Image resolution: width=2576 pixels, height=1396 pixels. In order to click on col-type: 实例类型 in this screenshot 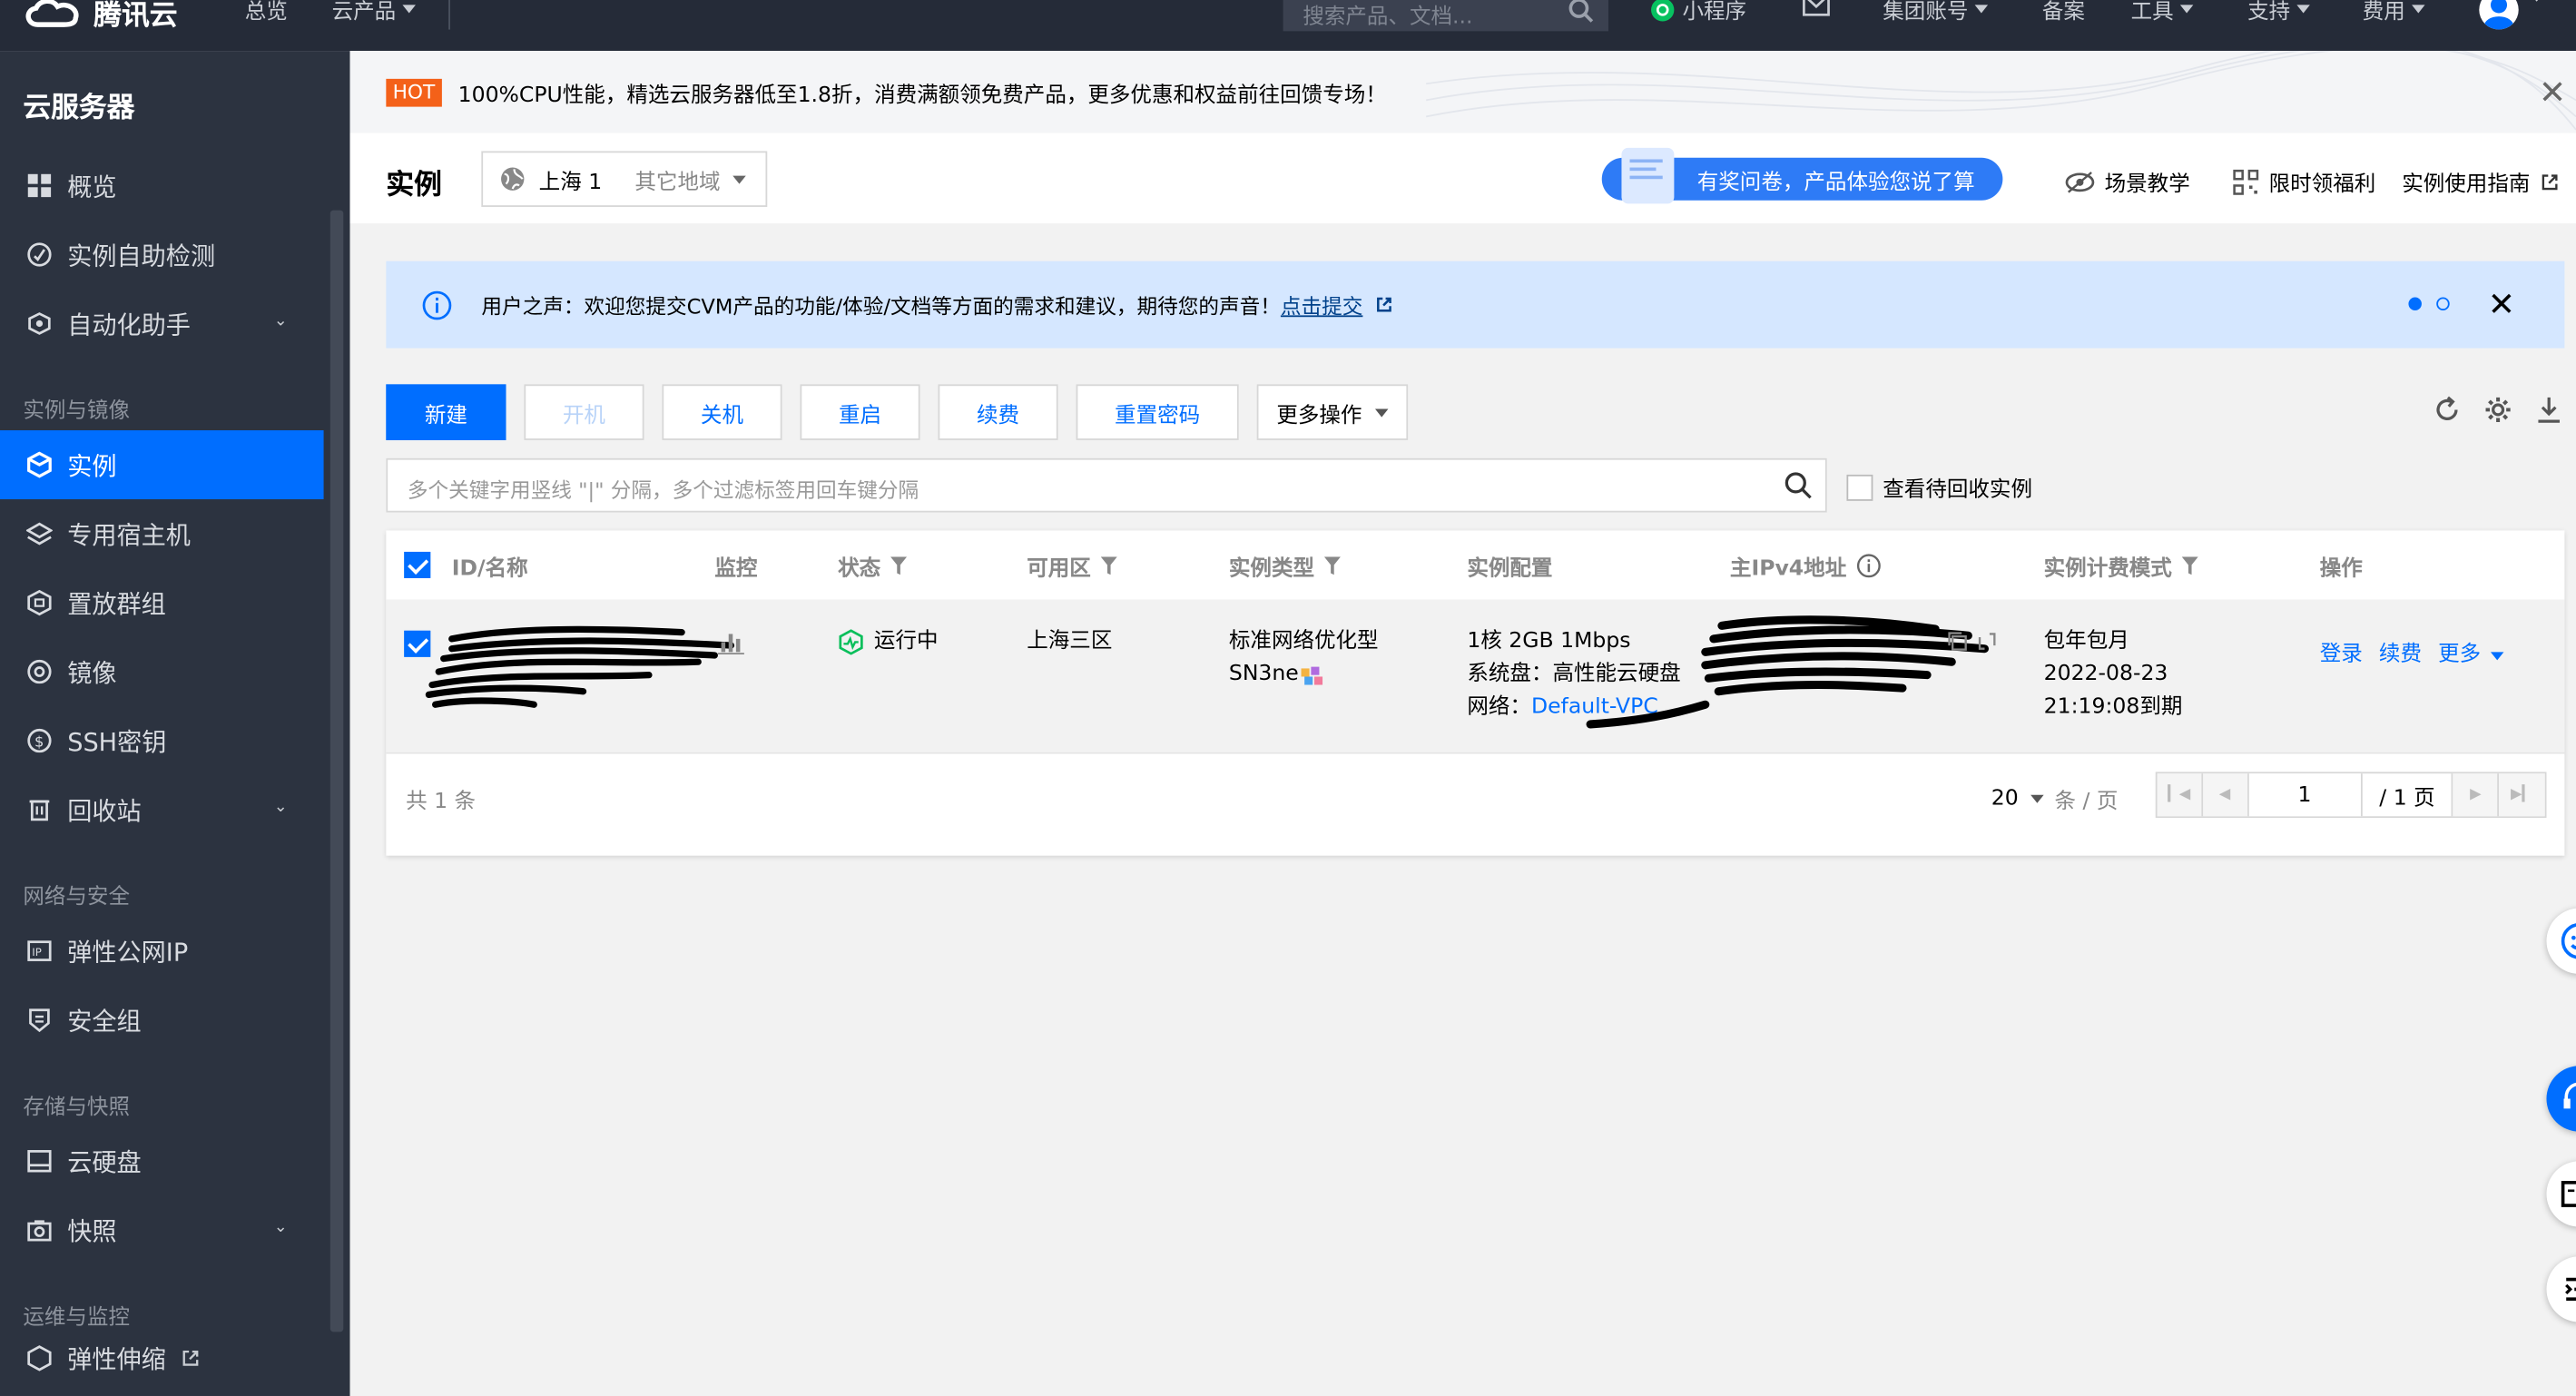, I will do `click(1285, 564)`.